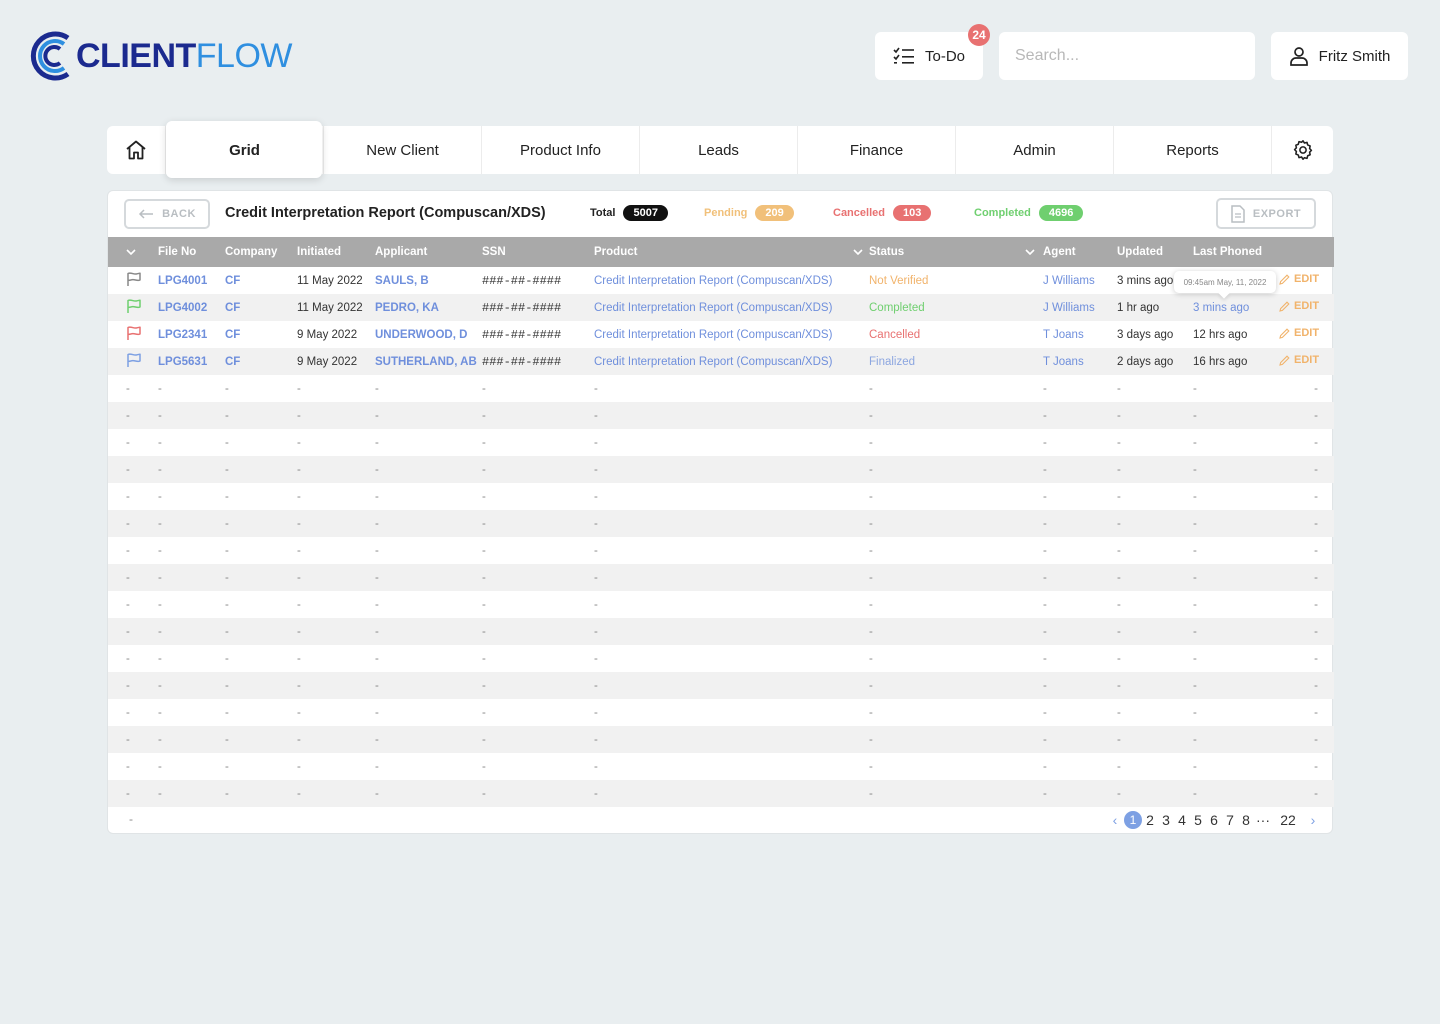 Image resolution: width=1440 pixels, height=1024 pixels. I want to click on page-1: 1, so click(1133, 820).